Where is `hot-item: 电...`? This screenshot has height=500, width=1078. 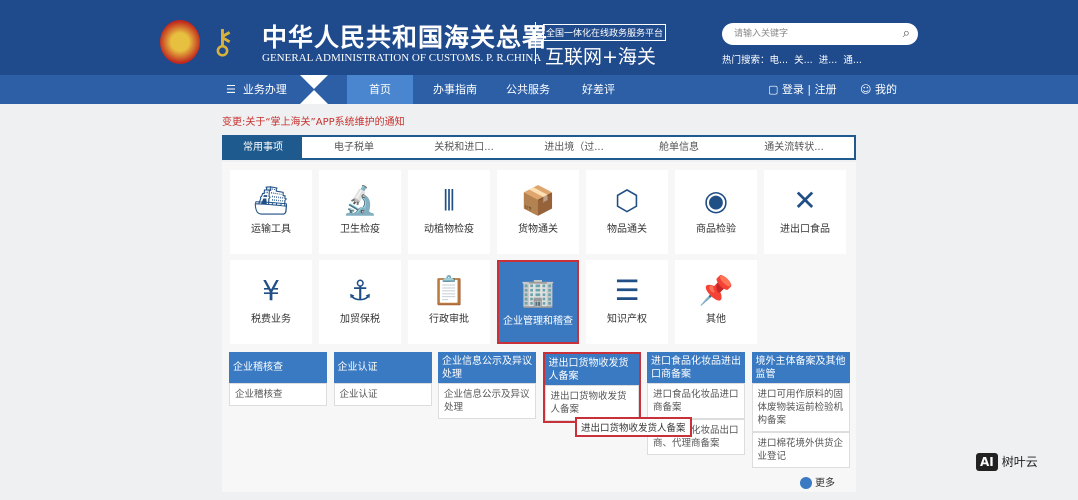 hot-item: 电... is located at coordinates (779, 60).